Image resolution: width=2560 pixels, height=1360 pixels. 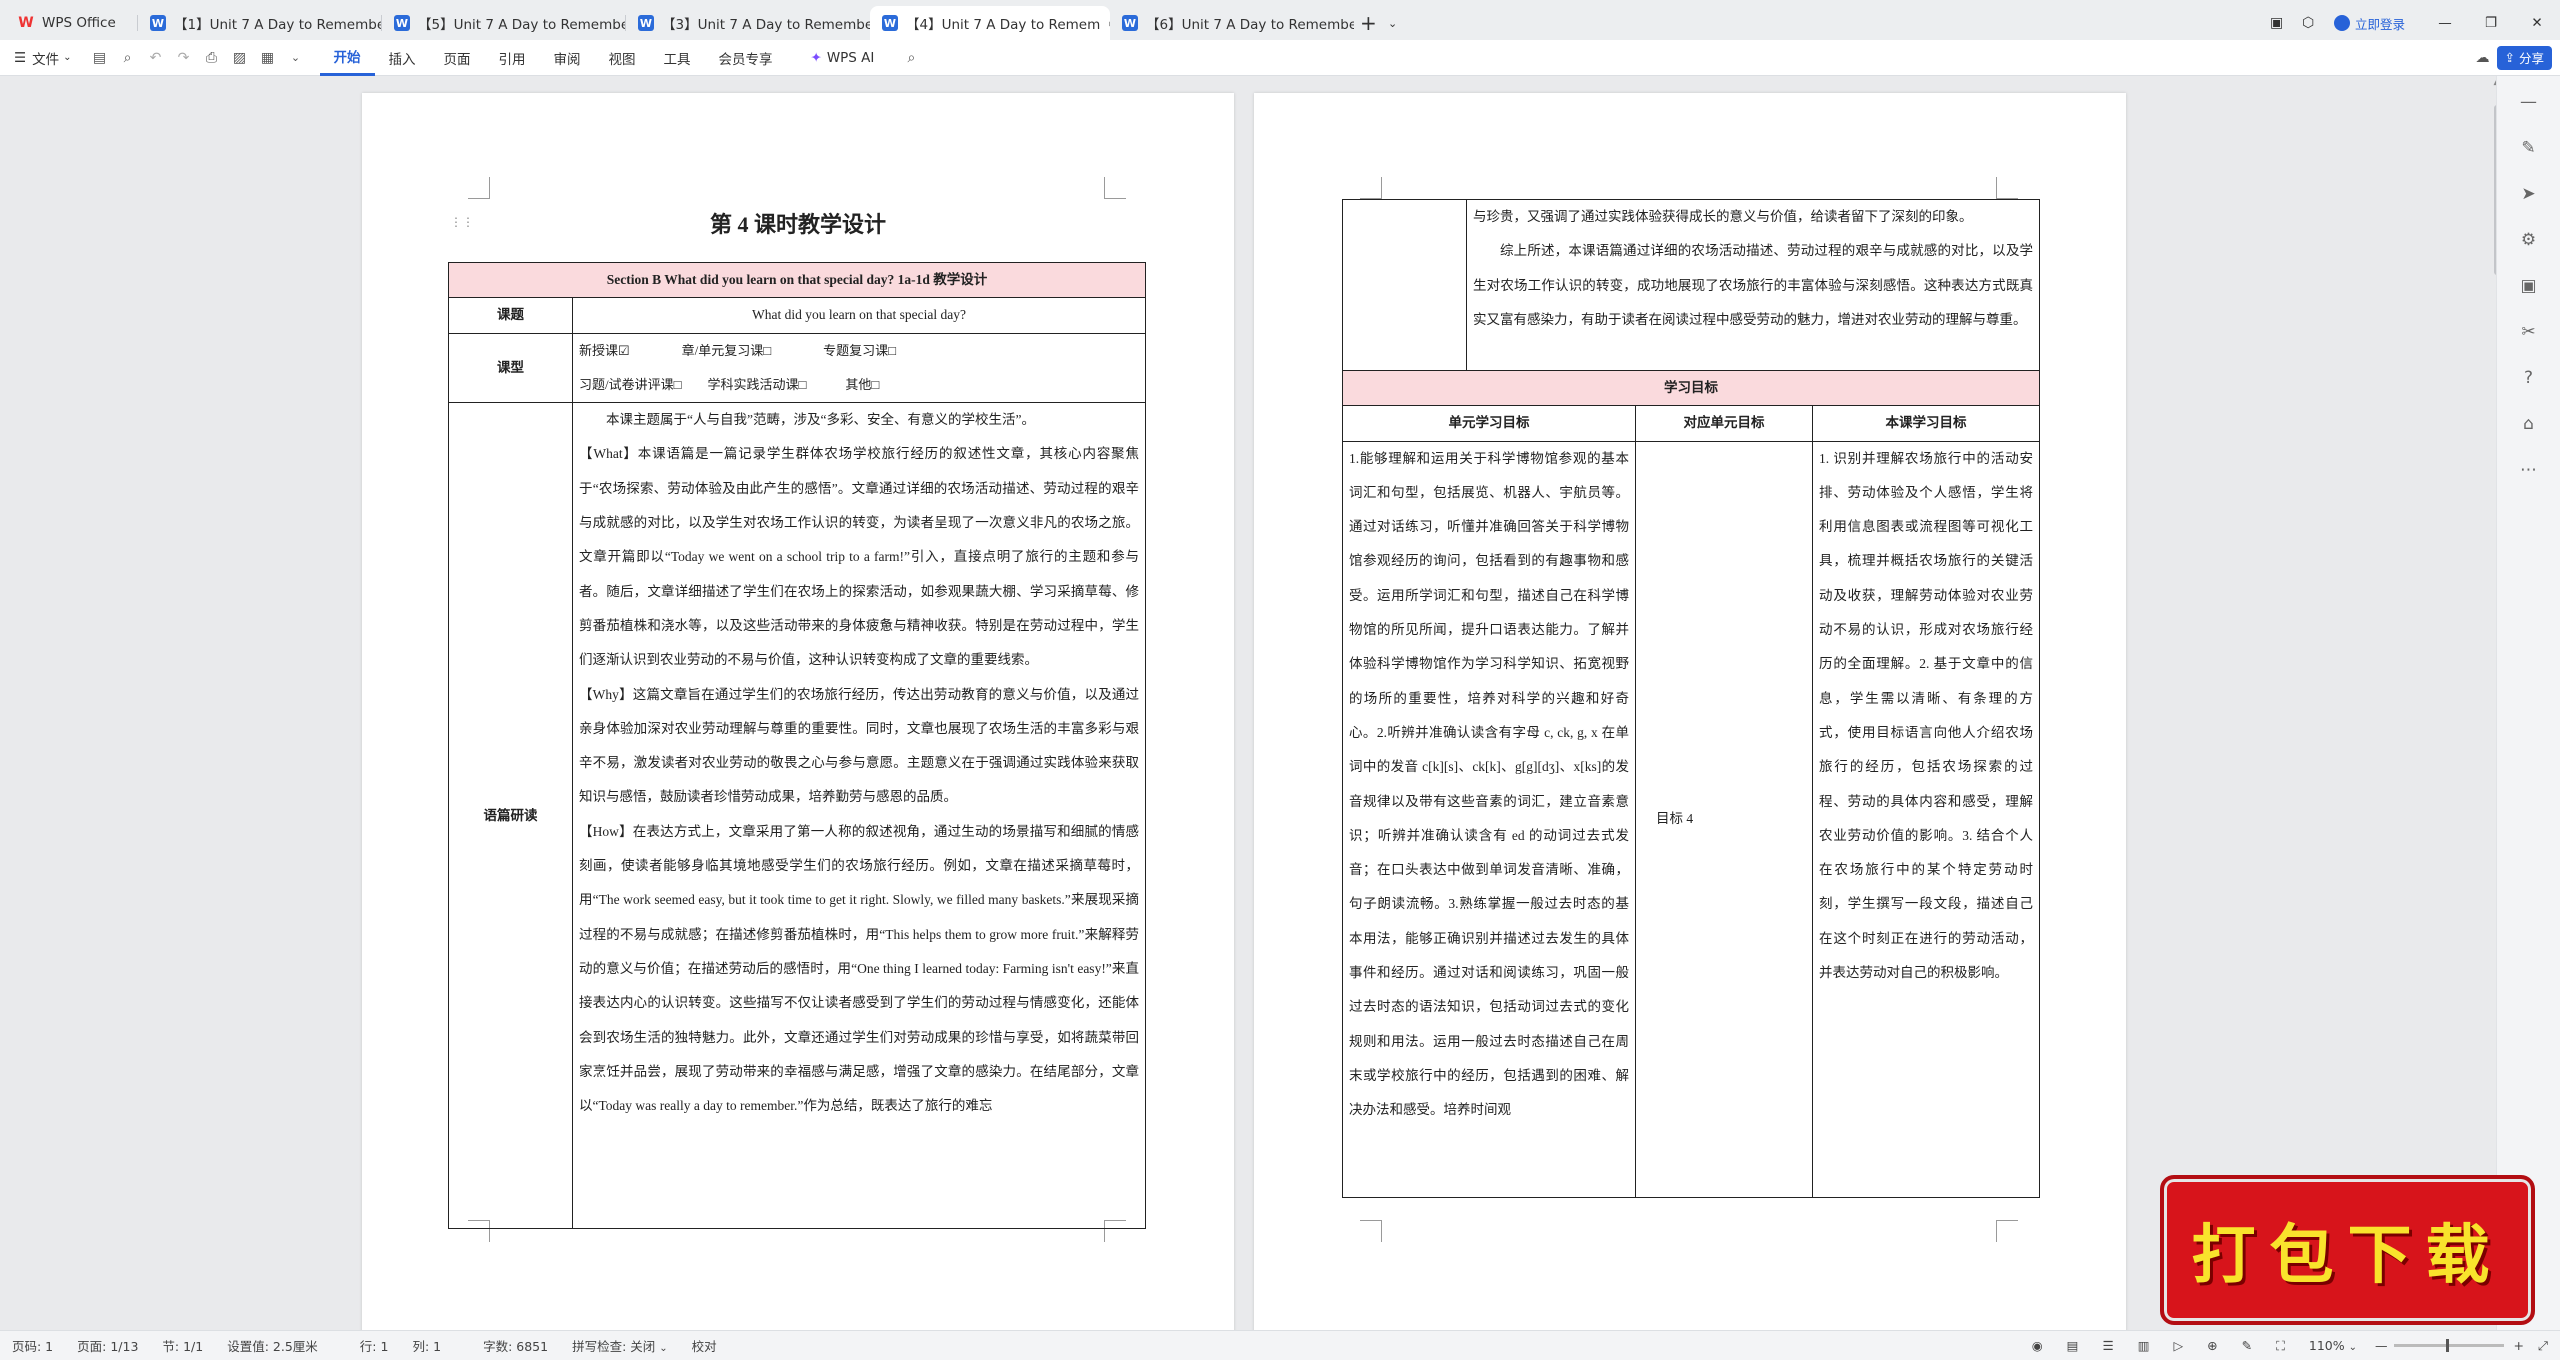 I want to click on page-count-status: 页面: 1/13, so click(x=107, y=1345).